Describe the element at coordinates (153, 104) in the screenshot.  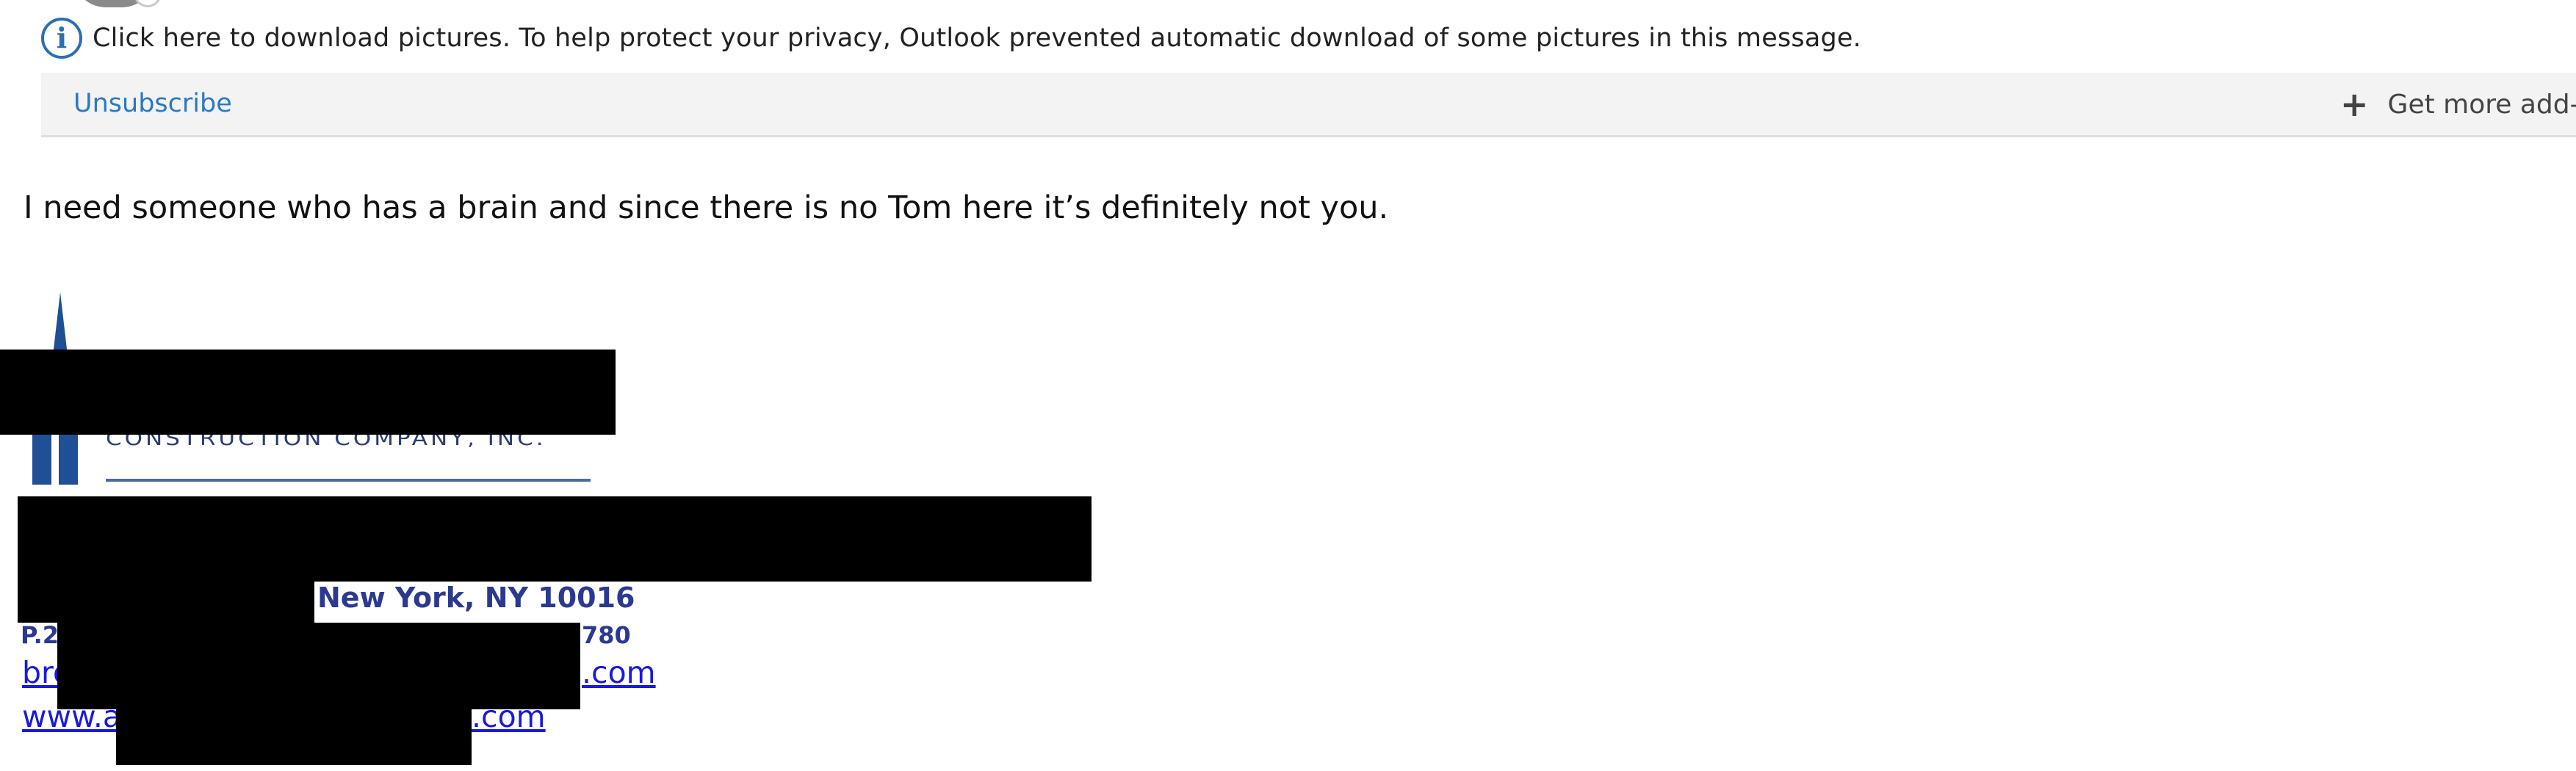
I see `unsubscribe-link: Unsubscribe` at that location.